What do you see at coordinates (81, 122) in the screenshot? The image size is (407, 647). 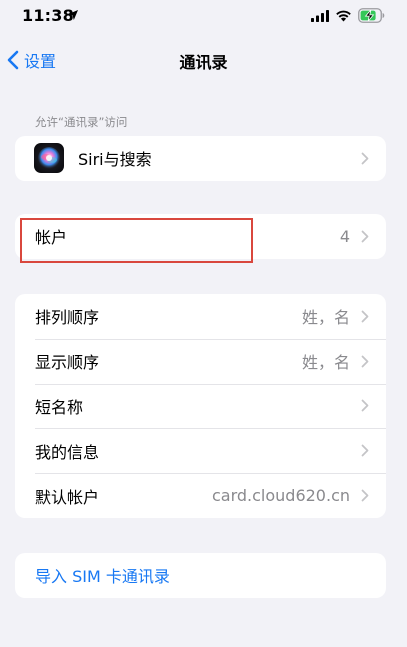 I see `section-header-access: 允许“通讯录”访问` at bounding box center [81, 122].